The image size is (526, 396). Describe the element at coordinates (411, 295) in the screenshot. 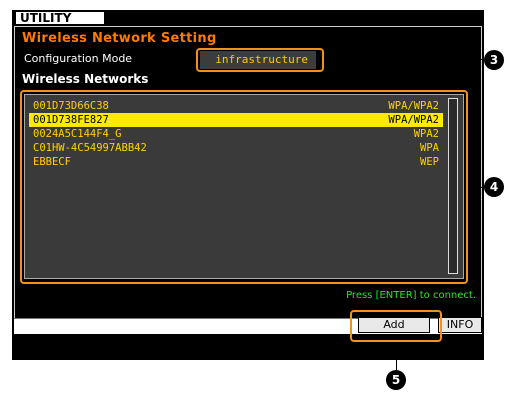

I see `status-message: Press [ENTER] to connect.` at that location.